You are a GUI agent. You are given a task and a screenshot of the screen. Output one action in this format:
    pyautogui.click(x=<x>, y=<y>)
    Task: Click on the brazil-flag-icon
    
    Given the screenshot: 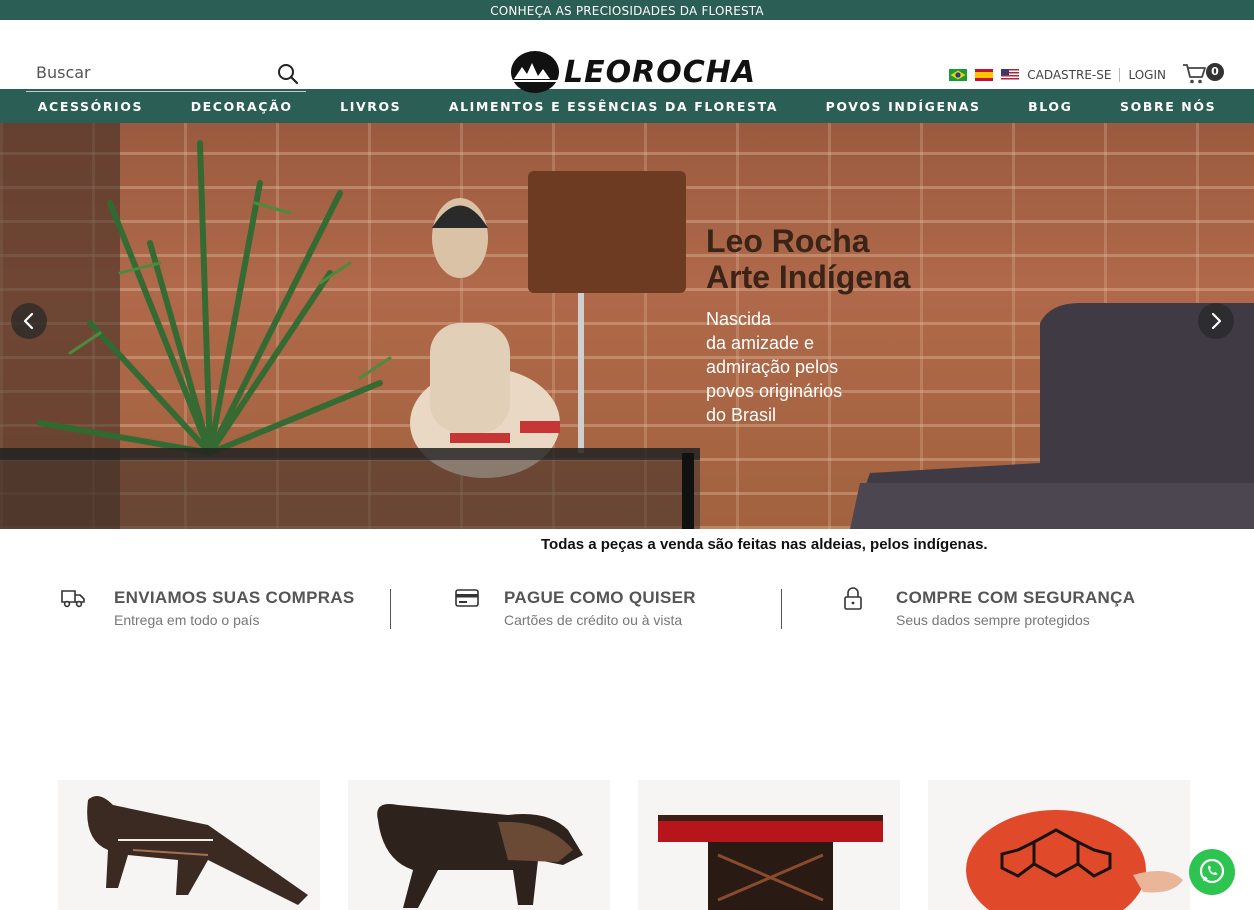 What is the action you would take?
    pyautogui.click(x=958, y=75)
    